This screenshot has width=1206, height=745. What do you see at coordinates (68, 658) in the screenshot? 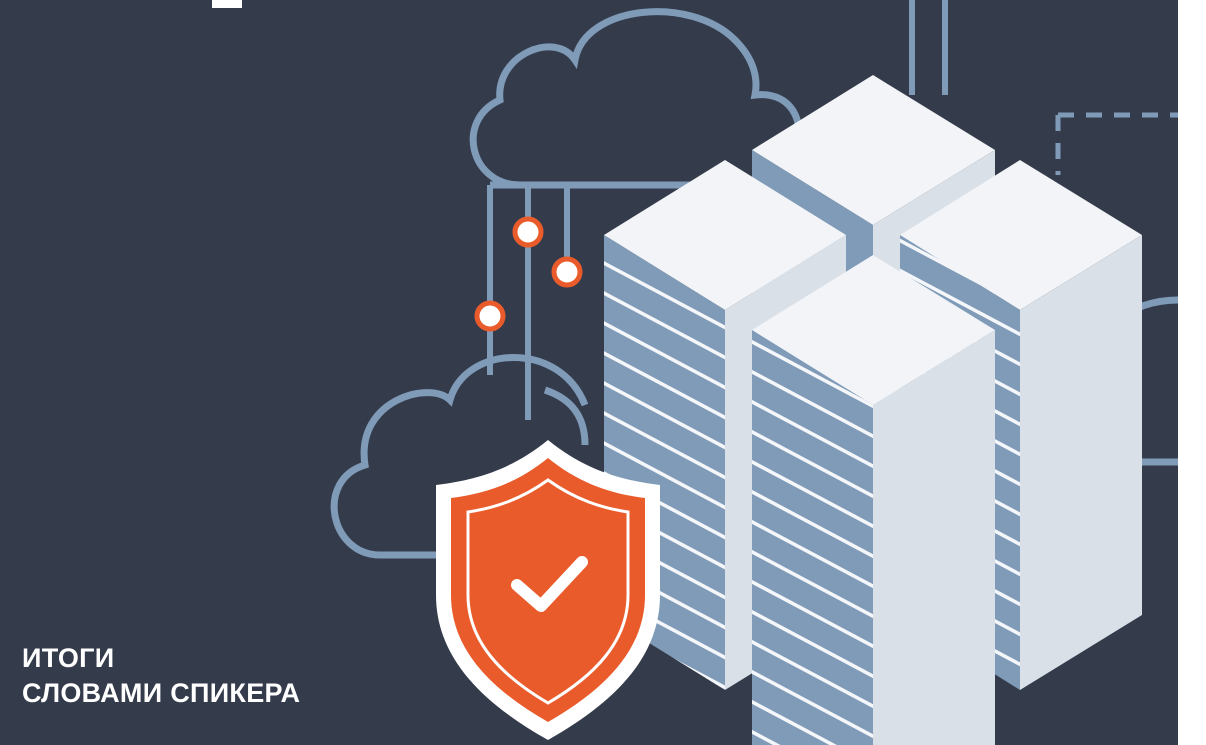
I see `caption-line-1: ИТОГИ` at bounding box center [68, 658].